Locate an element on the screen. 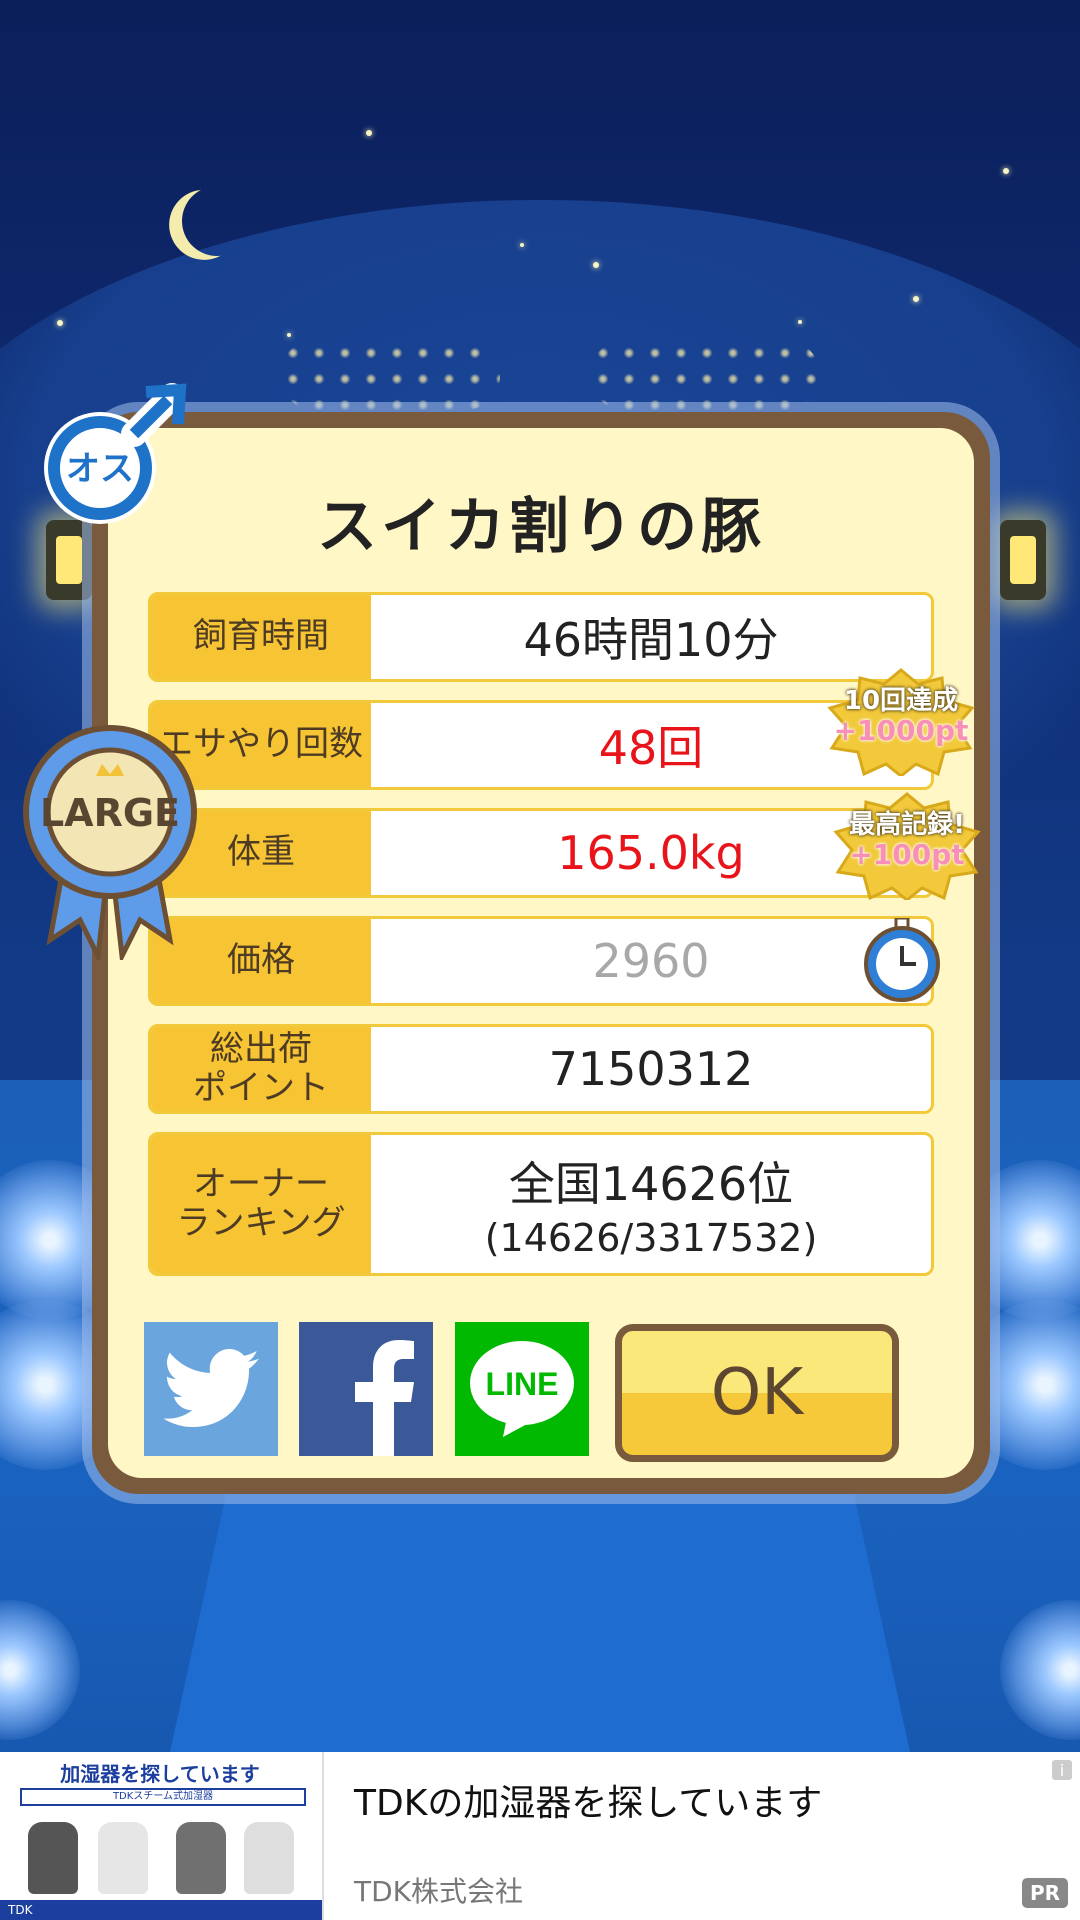  row-label-line: ポイント is located at coordinates (261, 1088).